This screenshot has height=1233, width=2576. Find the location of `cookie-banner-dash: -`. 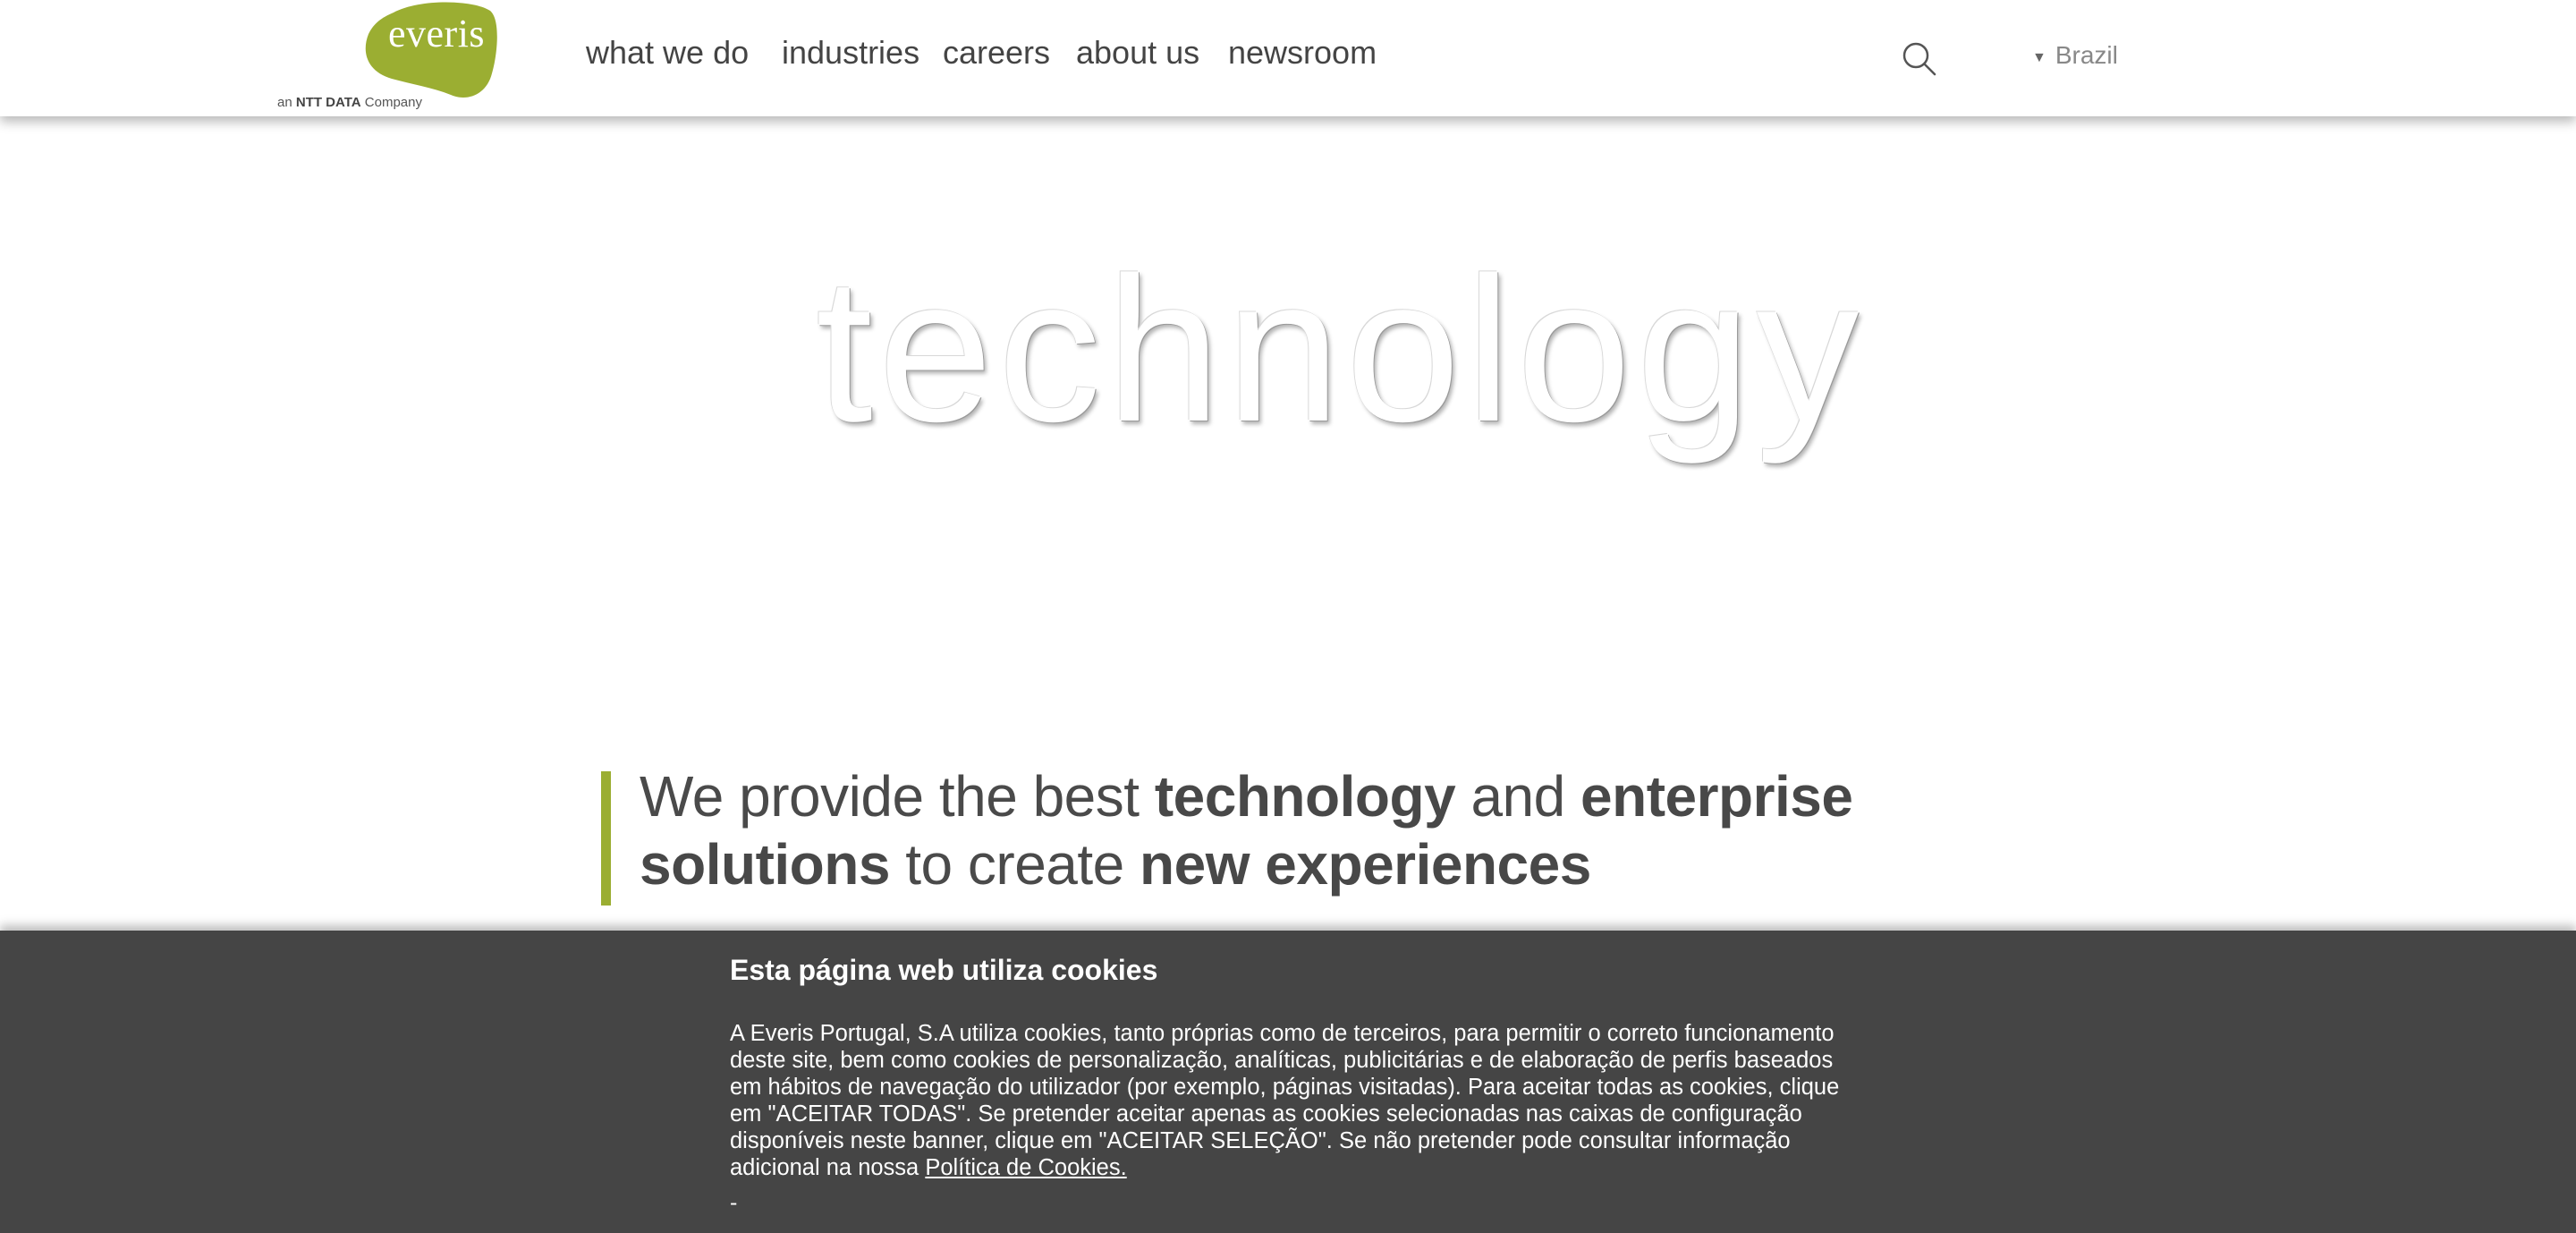

cookie-banner-dash: - is located at coordinates (734, 1202).